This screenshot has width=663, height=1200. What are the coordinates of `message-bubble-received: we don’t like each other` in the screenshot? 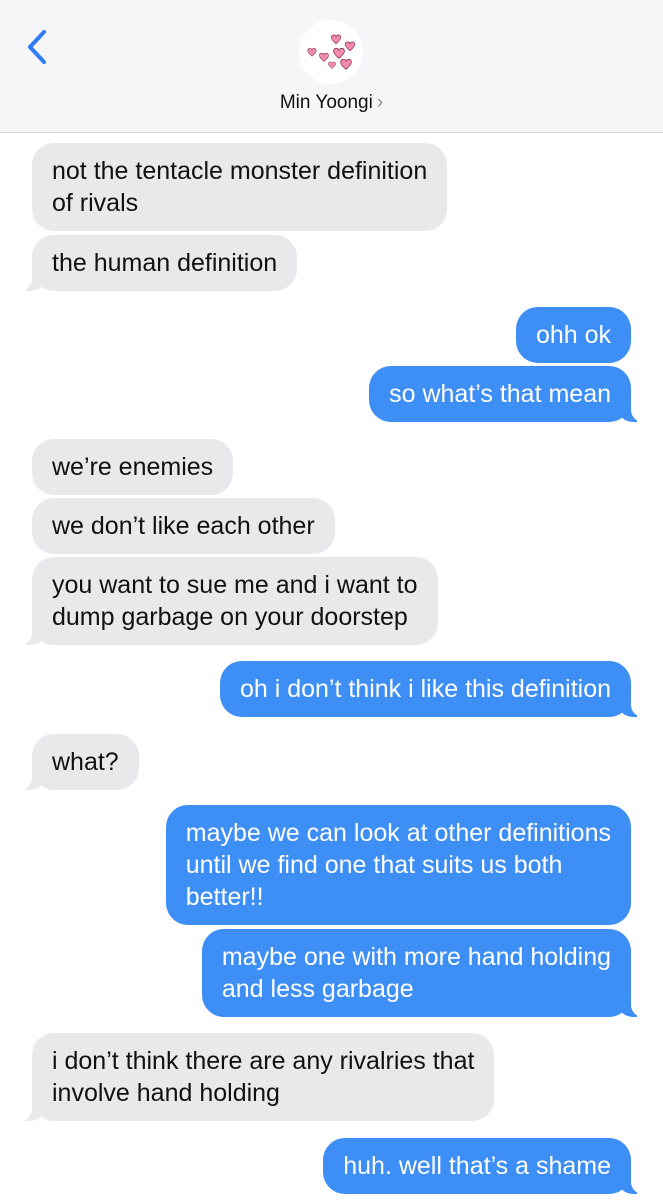 It's located at (183, 526).